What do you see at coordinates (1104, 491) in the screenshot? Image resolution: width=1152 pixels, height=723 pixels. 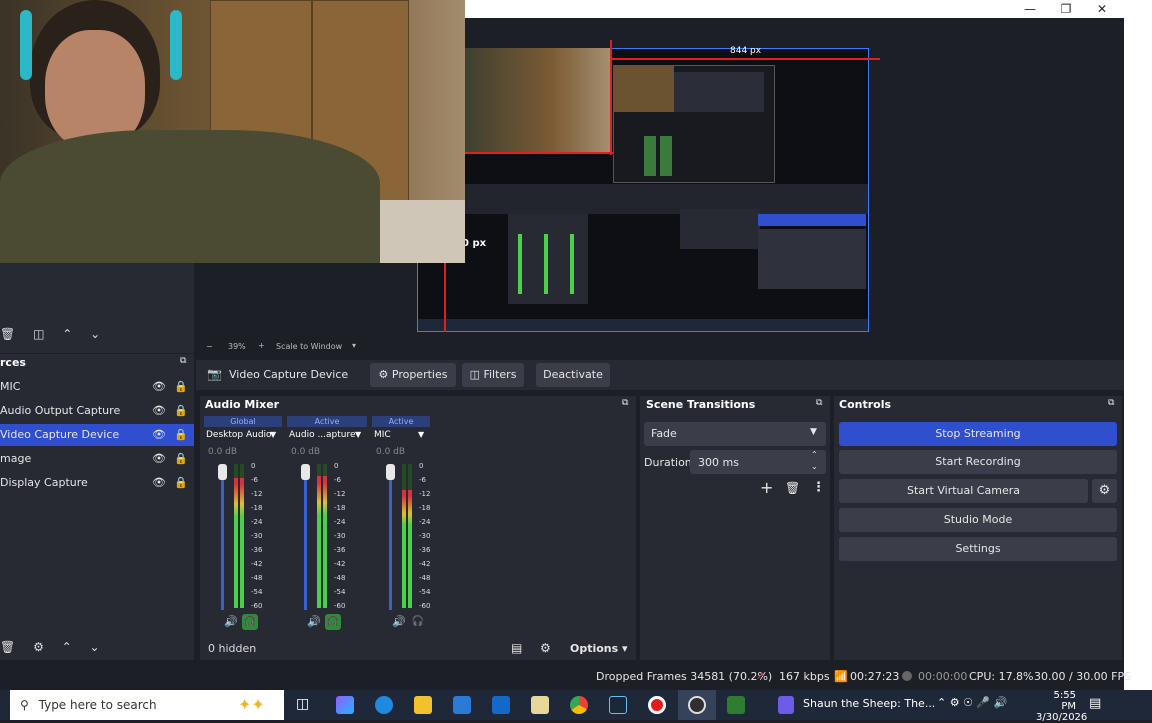 I see `virtual-camera-settings-icon: ⚙` at bounding box center [1104, 491].